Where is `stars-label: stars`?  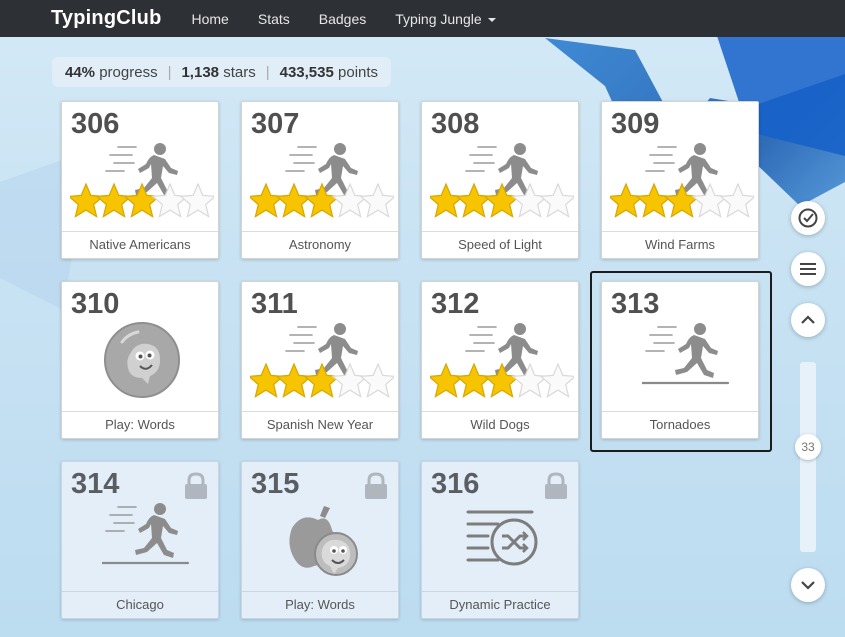 stars-label: stars is located at coordinates (239, 72).